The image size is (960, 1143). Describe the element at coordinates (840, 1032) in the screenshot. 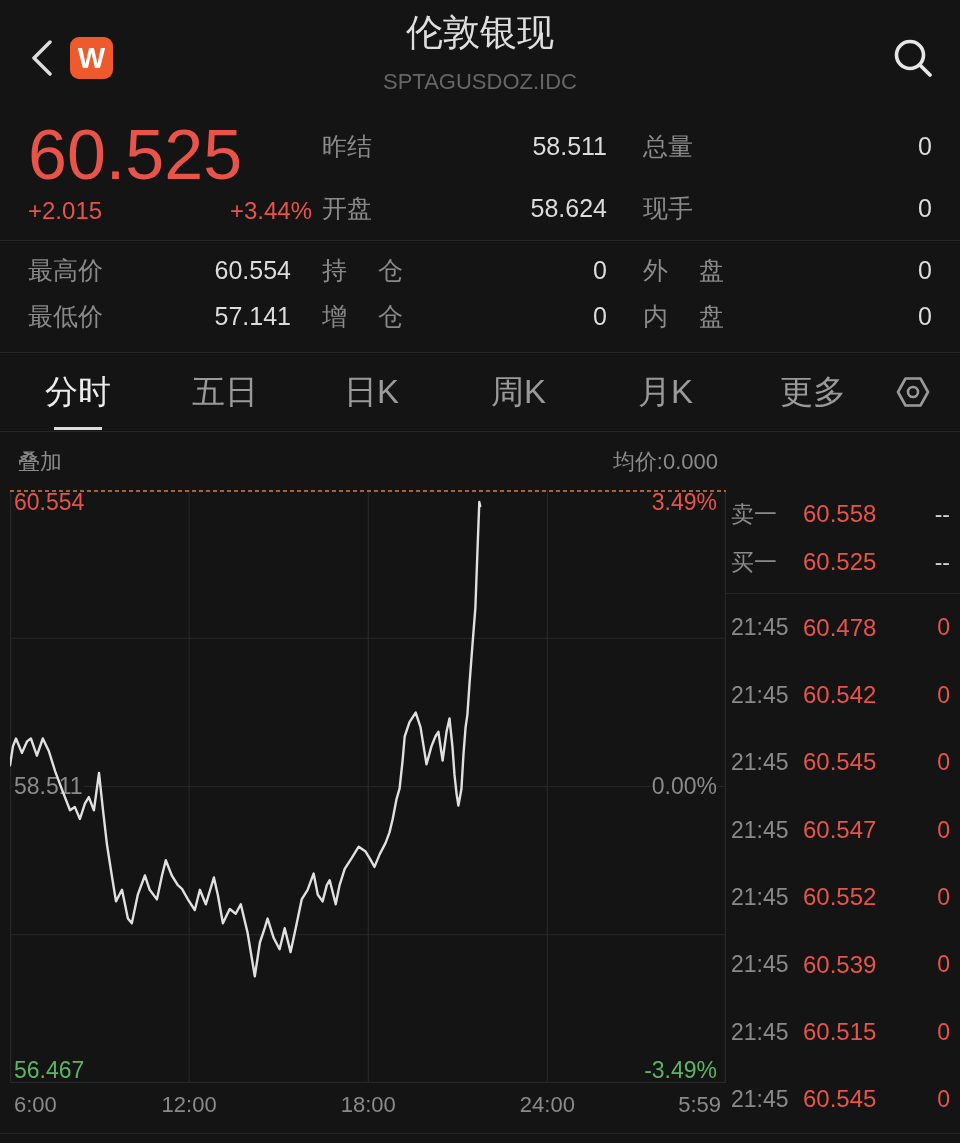

I see `trade-price: 60.515` at that location.